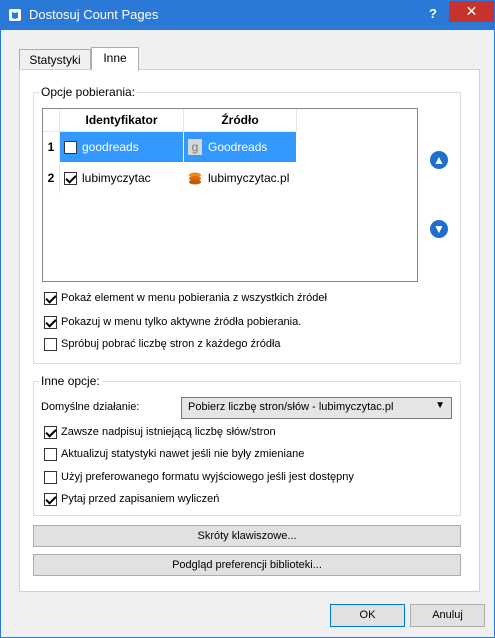 The width and height of the screenshot is (495, 638). Describe the element at coordinates (51, 147) in the screenshot. I see `row-number: 1` at that location.